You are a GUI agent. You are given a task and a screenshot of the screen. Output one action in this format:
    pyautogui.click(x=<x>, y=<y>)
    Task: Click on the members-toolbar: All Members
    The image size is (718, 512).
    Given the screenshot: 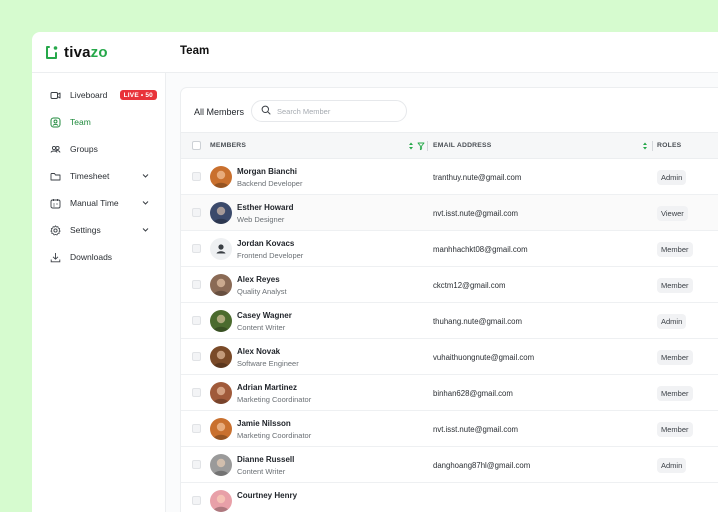 What is the action you would take?
    pyautogui.click(x=449, y=110)
    